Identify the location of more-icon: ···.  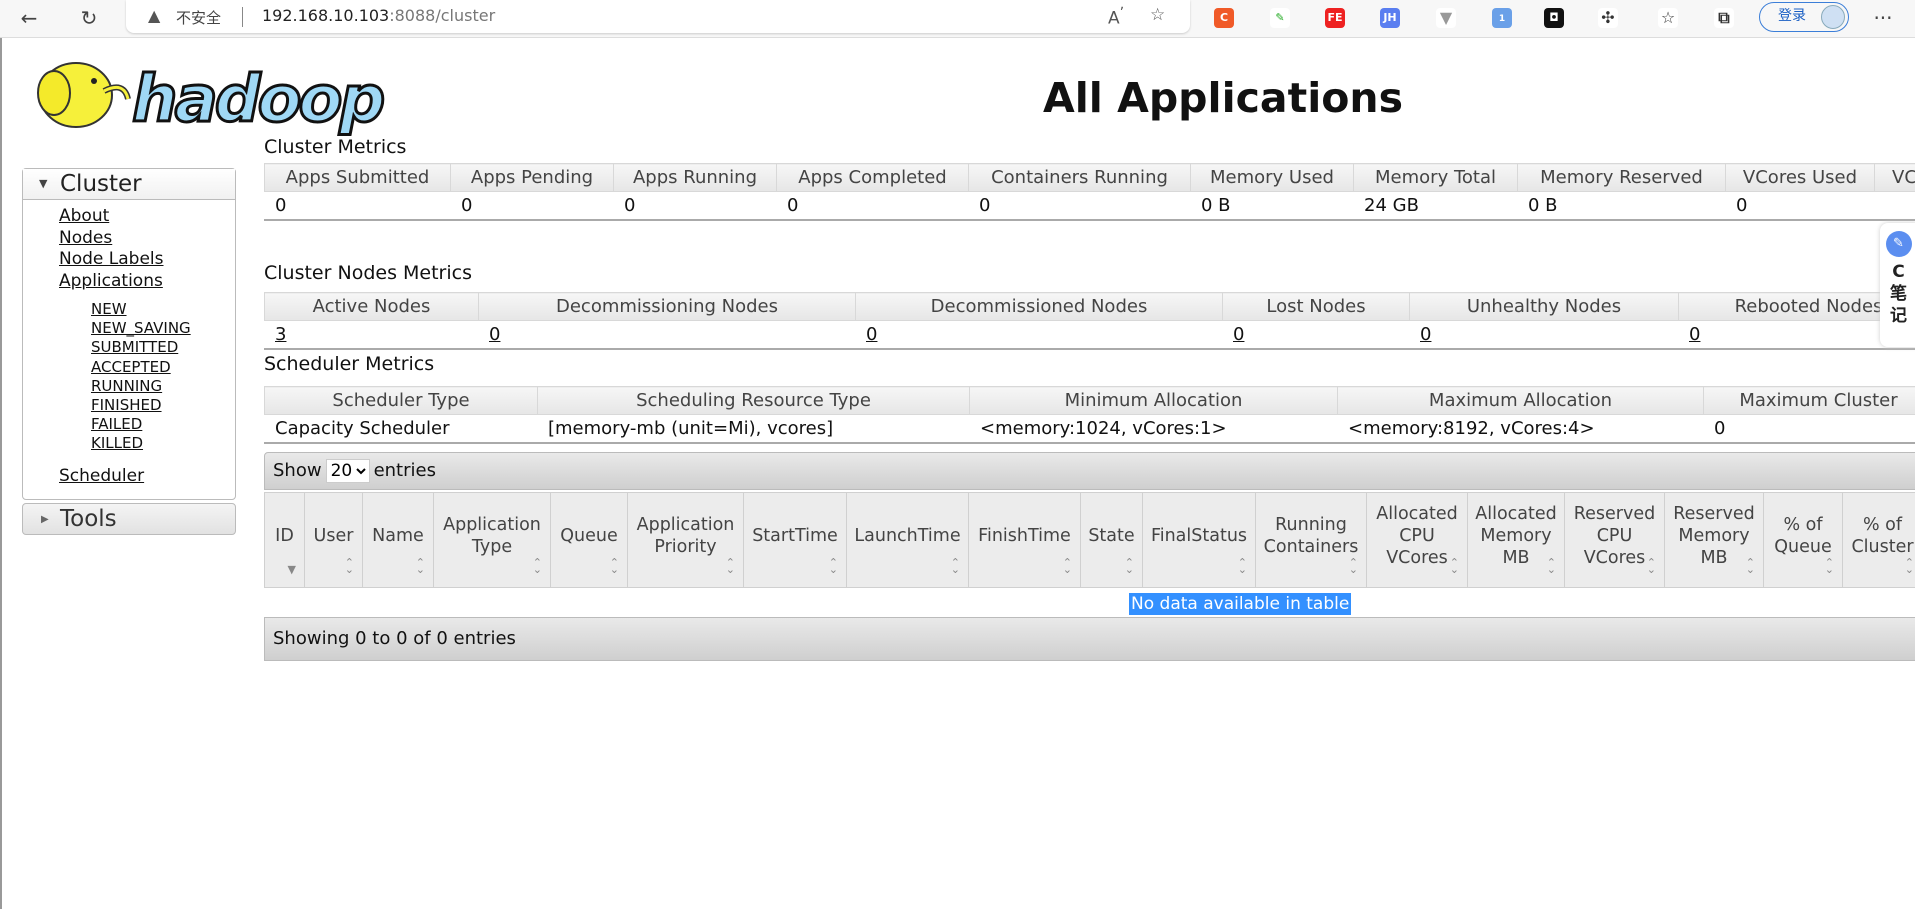
(1883, 18).